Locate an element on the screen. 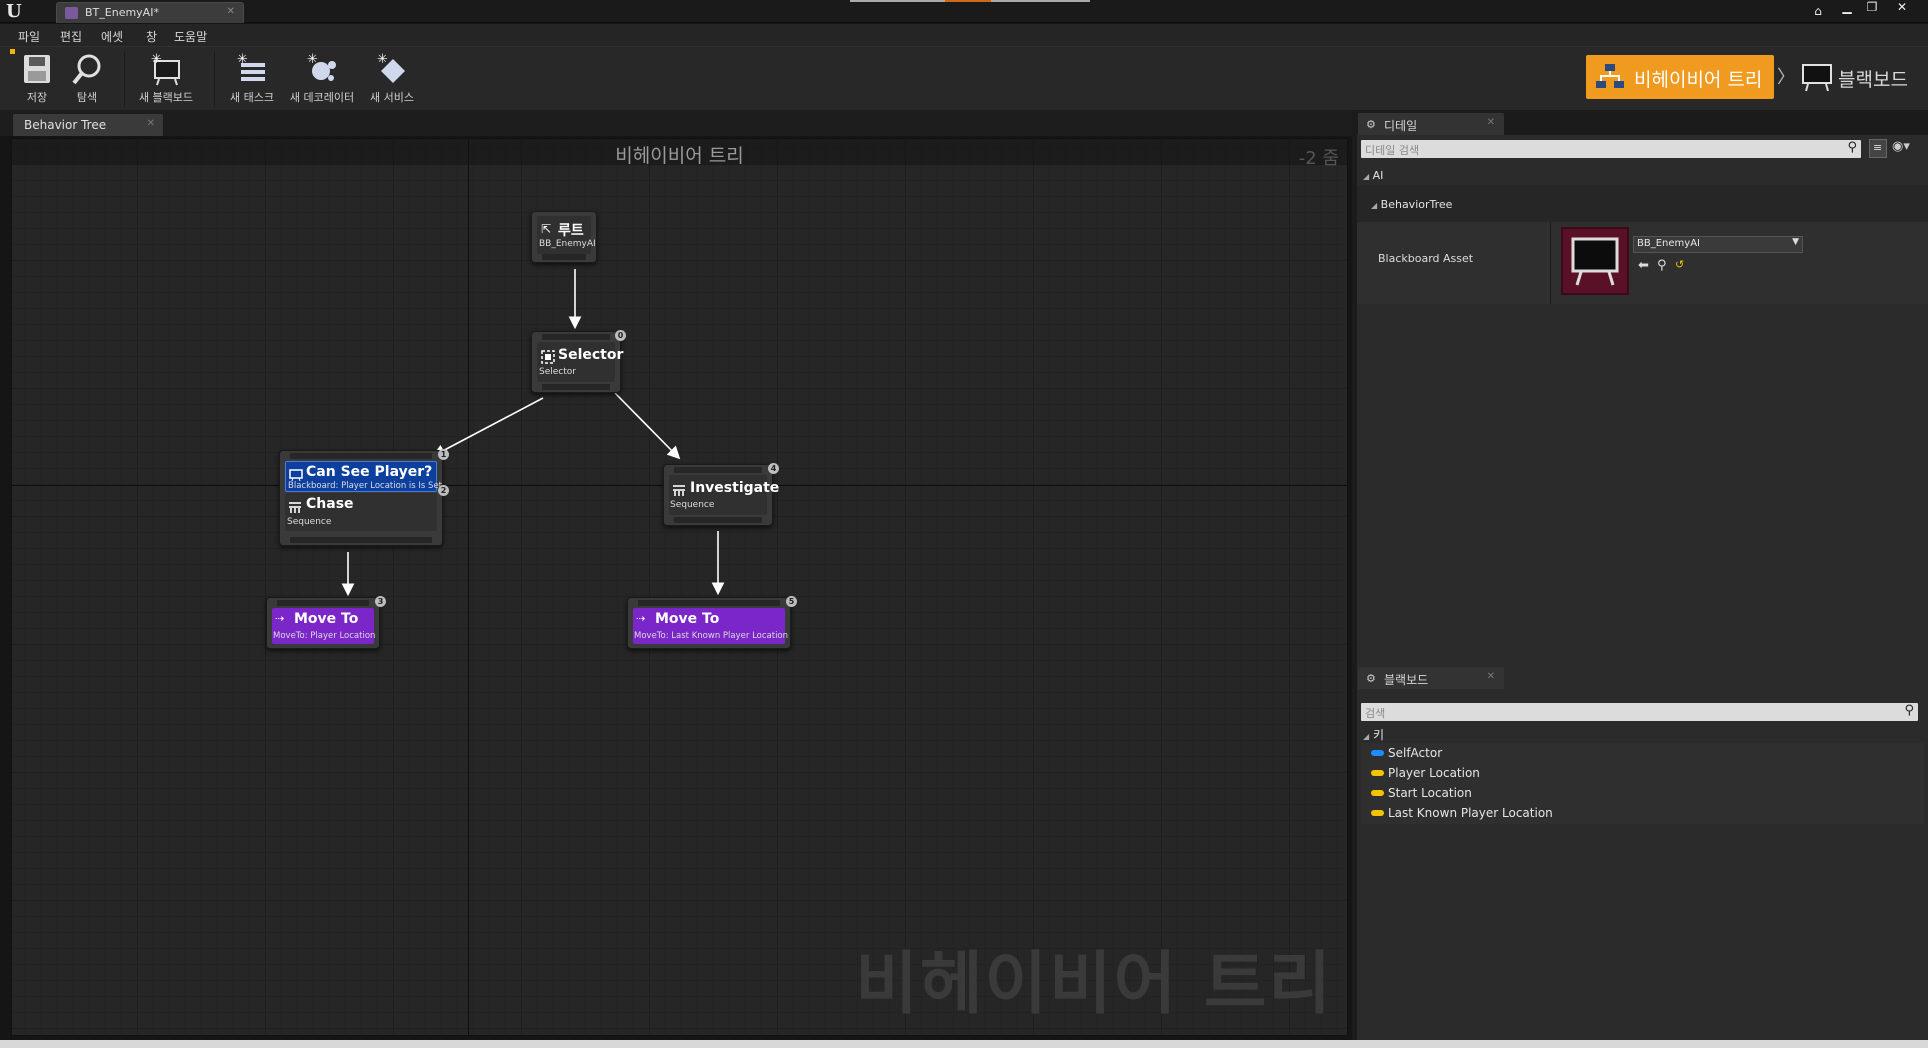  selector-input-pin is located at coordinates (576, 337).